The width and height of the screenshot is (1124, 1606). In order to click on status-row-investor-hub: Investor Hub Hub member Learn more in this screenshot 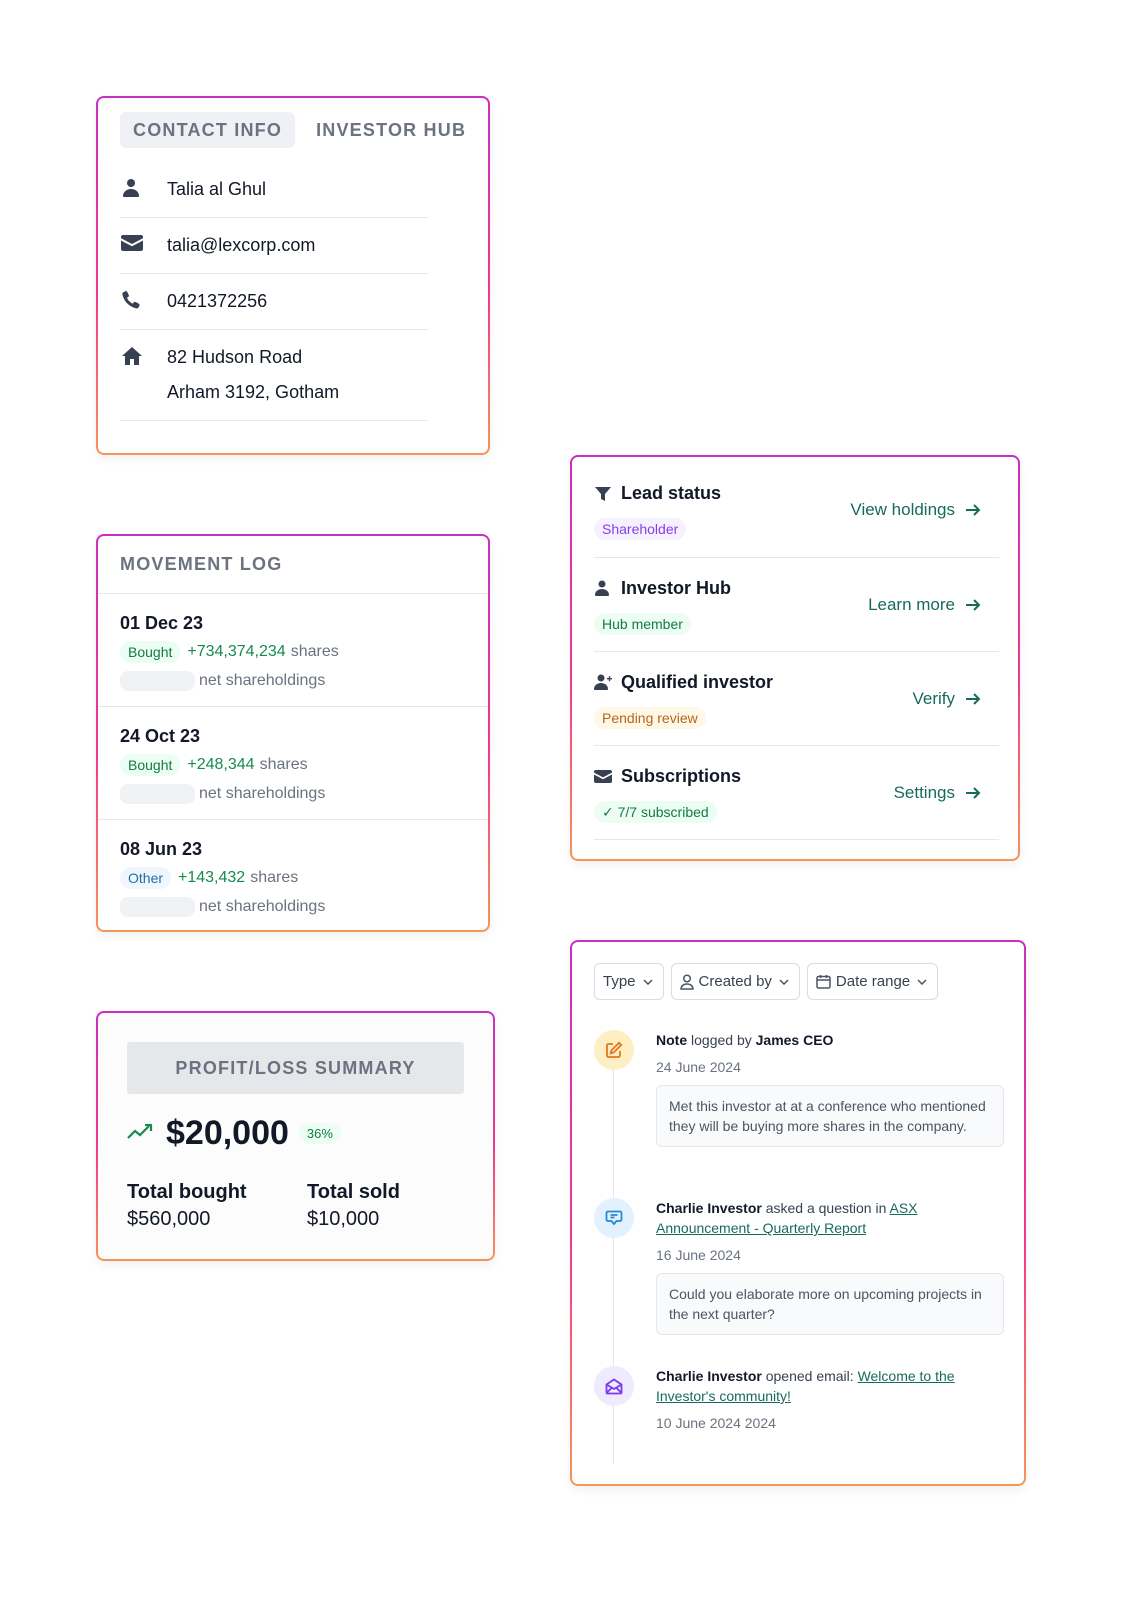, I will do `click(796, 605)`.